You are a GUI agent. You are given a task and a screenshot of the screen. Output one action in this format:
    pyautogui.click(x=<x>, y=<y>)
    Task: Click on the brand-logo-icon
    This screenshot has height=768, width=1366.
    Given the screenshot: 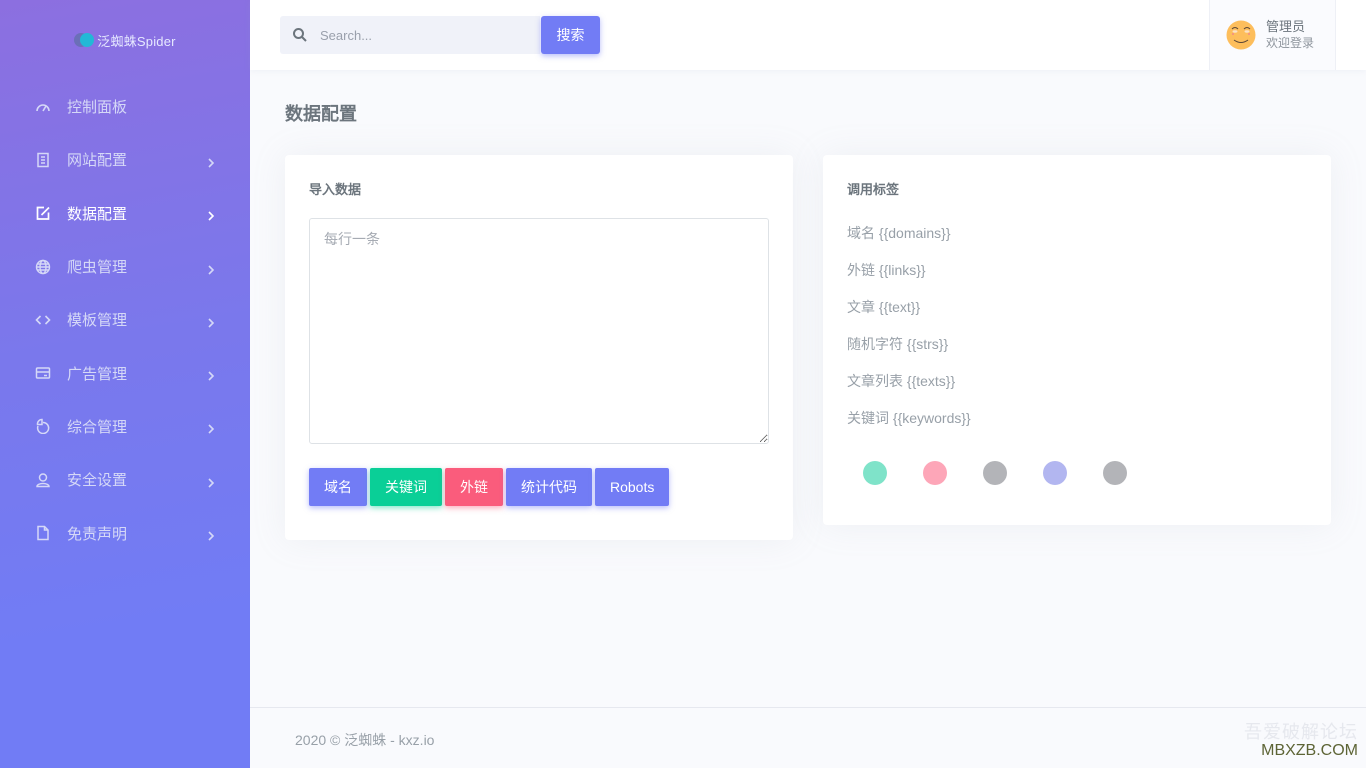 What is the action you would take?
    pyautogui.click(x=84, y=40)
    